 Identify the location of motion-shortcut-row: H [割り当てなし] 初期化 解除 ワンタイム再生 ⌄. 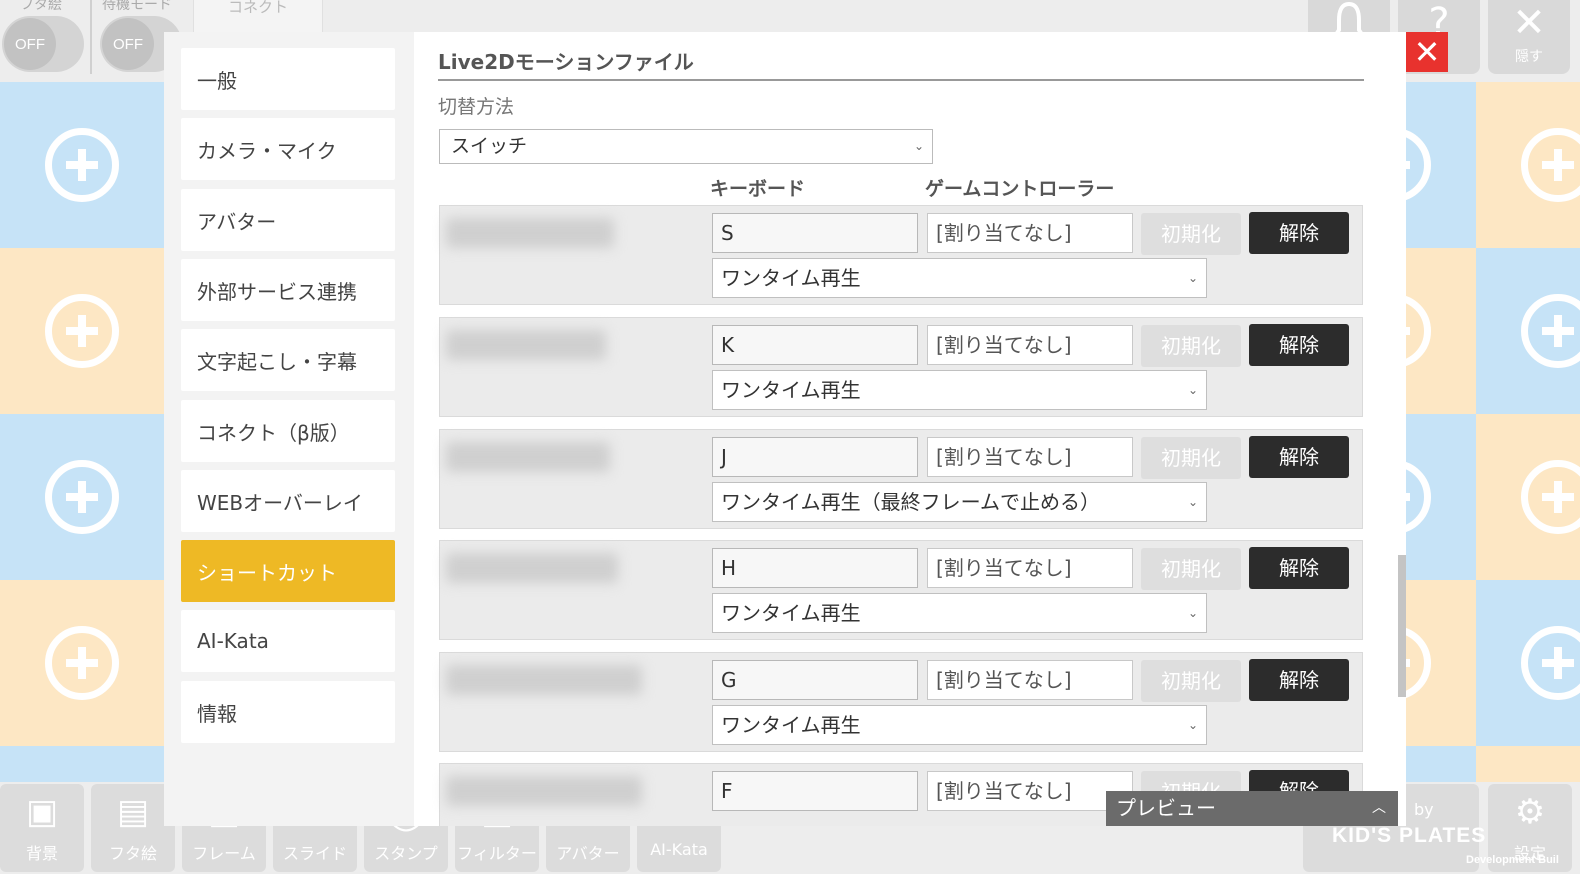
(901, 590).